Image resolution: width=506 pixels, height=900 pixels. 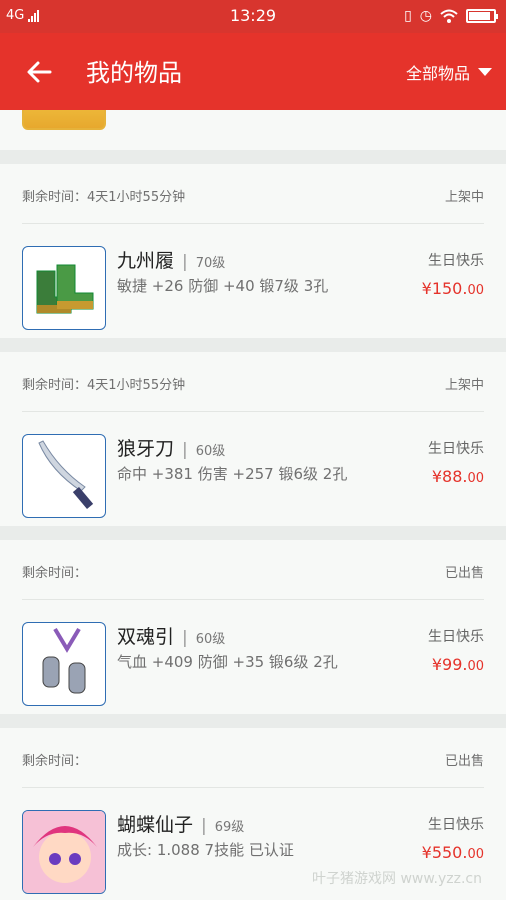 I want to click on item-title: 蝴蝶仙子 | 69级, so click(x=180, y=823).